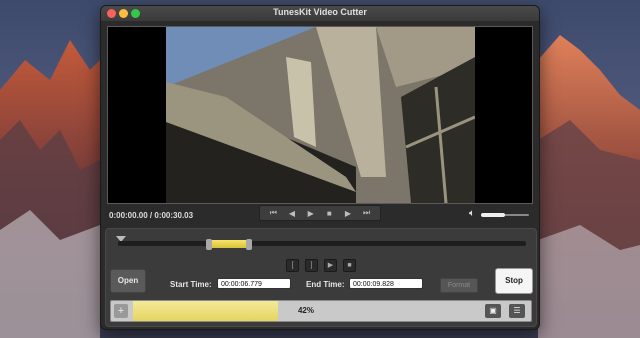 The image size is (640, 338). Describe the element at coordinates (459, 285) in the screenshot. I see `format-button: Format` at that location.